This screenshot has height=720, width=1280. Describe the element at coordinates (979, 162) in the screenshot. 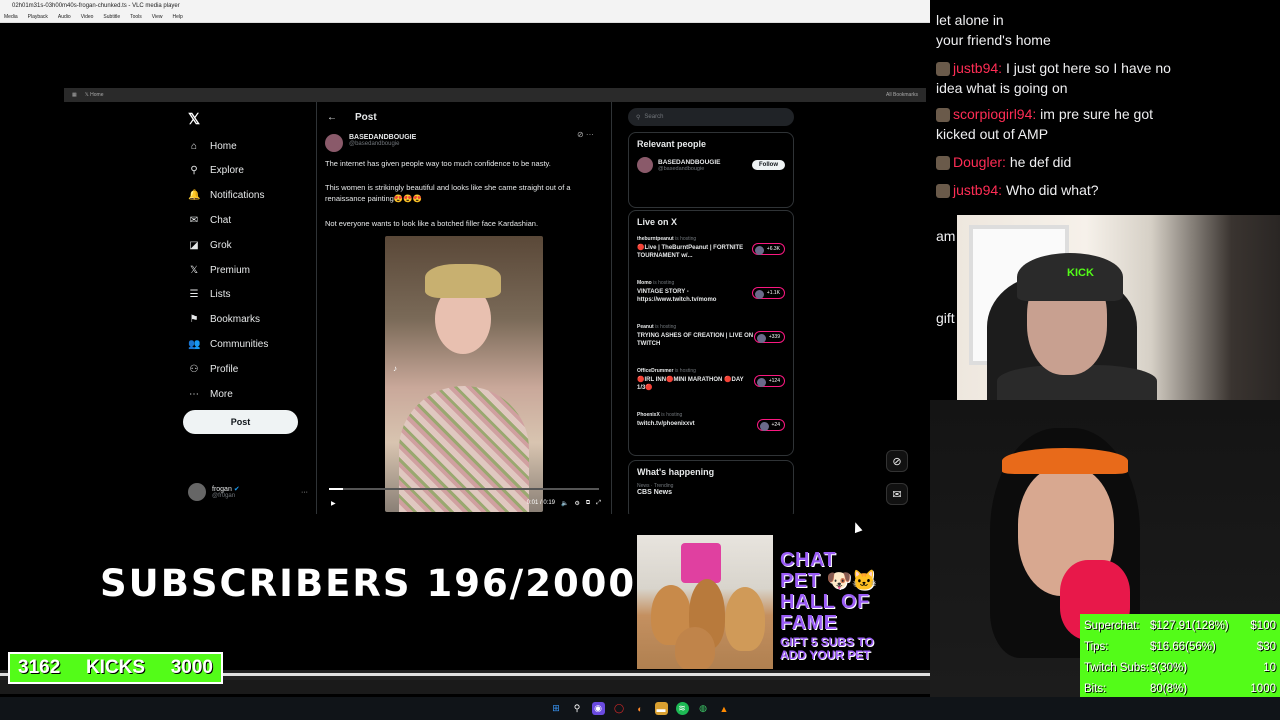

I see `chat-username: Dougler:` at that location.